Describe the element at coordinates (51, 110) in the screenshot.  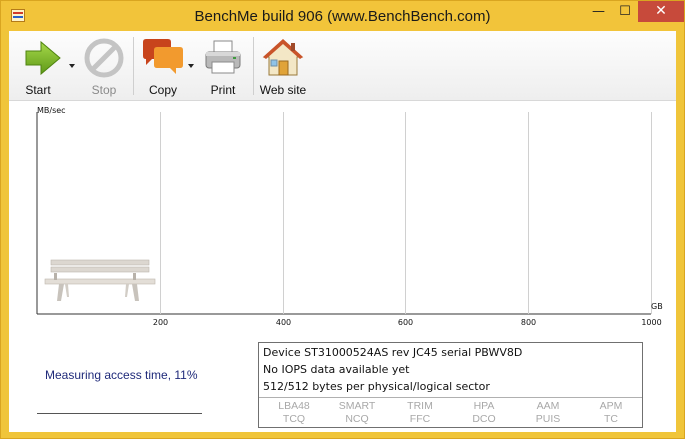
I see `y-axis-title: MB/sec` at that location.